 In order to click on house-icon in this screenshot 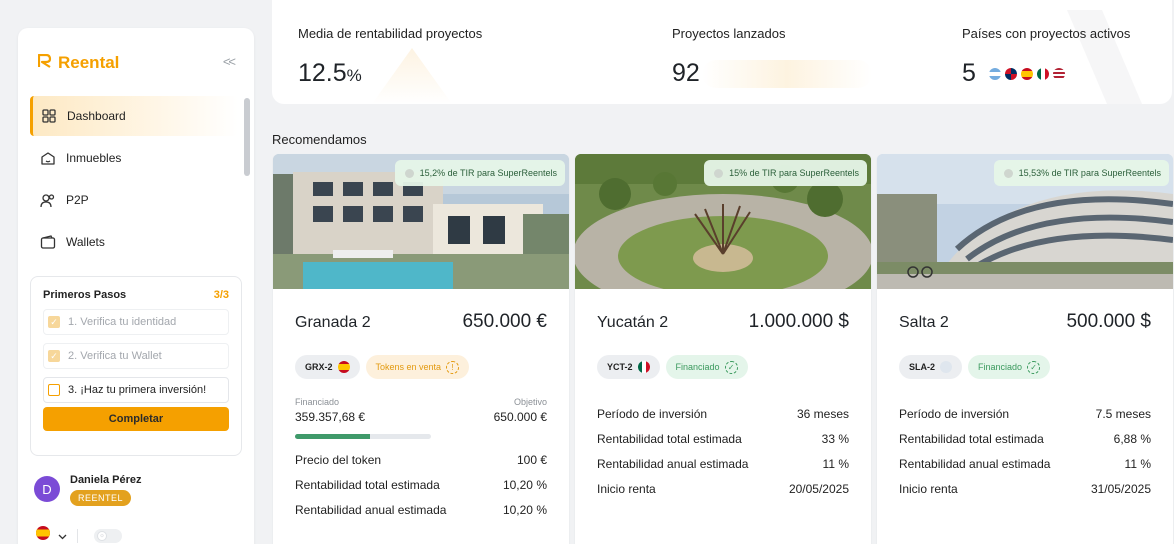, I will do `click(48, 158)`.